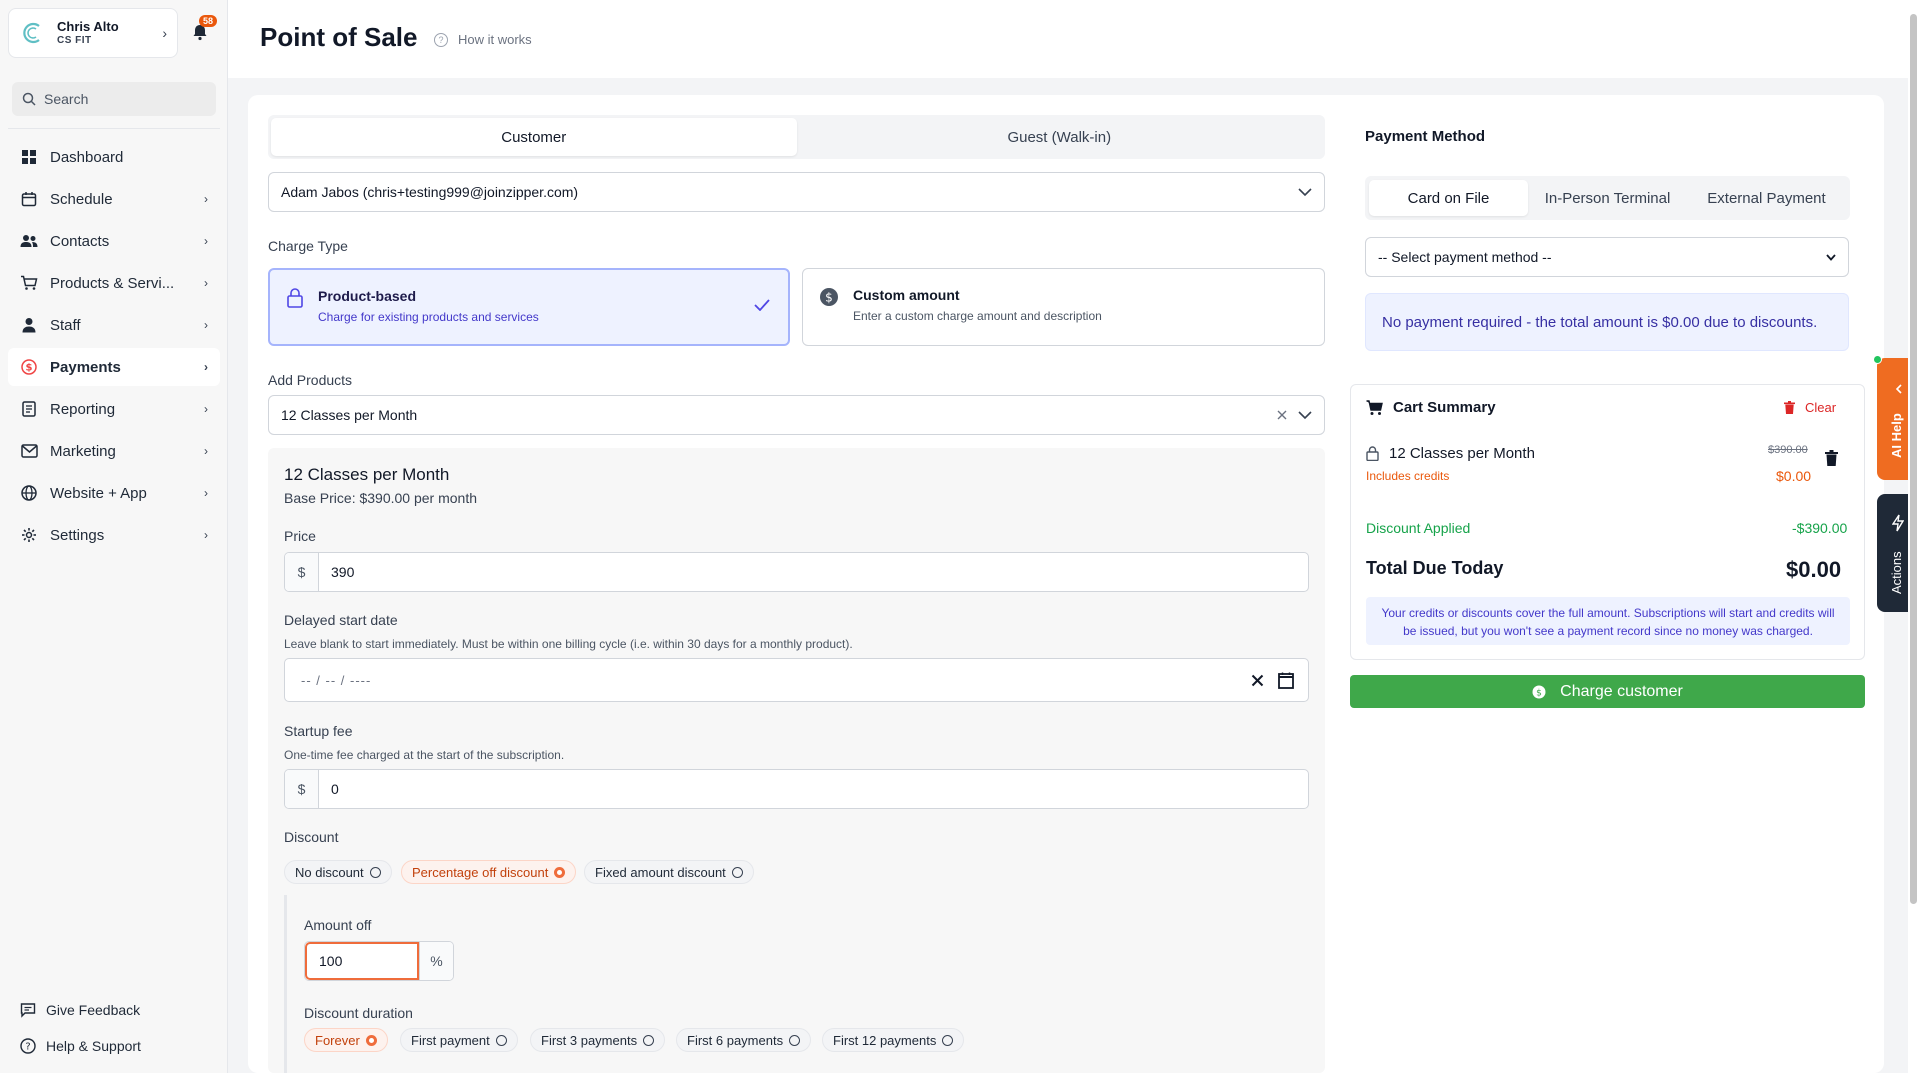 The width and height of the screenshot is (1920, 1073). I want to click on people-icon, so click(29, 241).